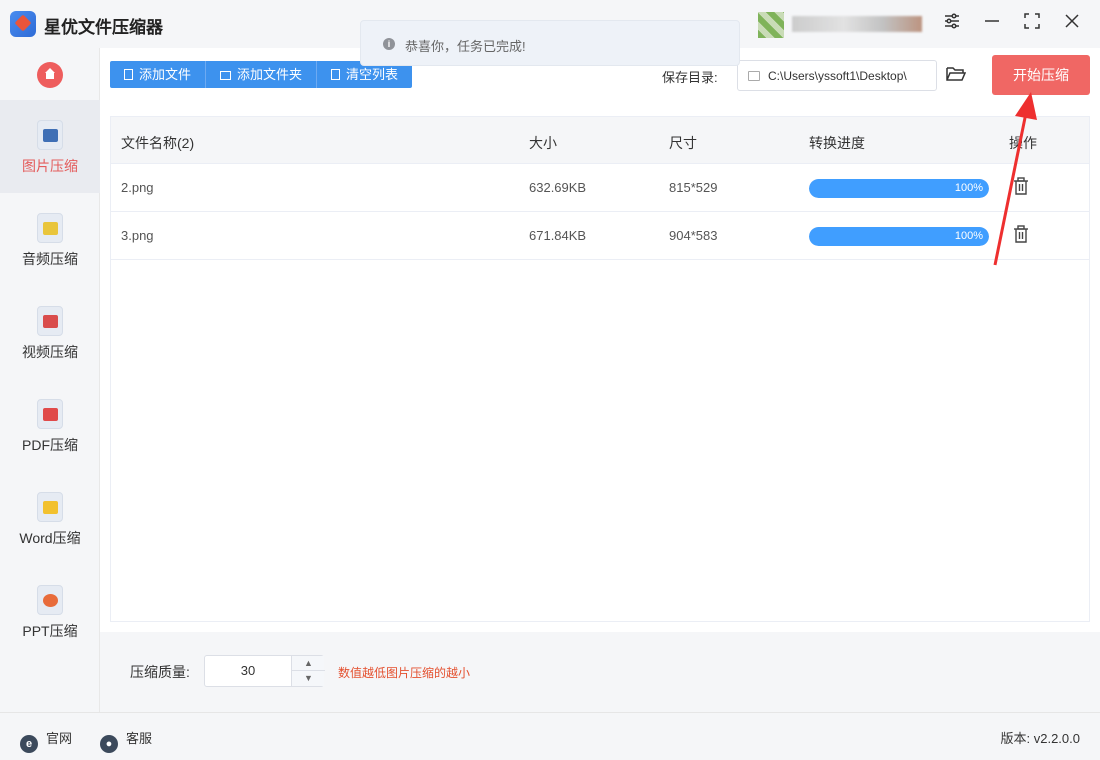 Image resolution: width=1100 pixels, height=760 pixels. I want to click on website-link: e 官网, so click(46, 740).